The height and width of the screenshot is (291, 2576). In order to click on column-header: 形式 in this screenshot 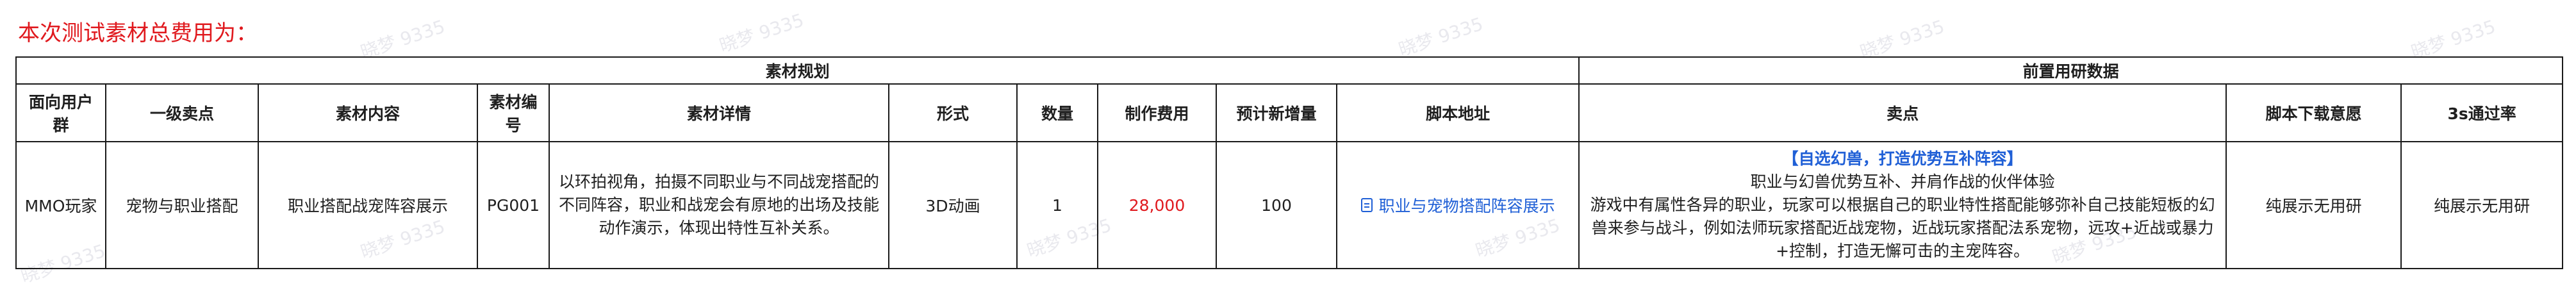, I will do `click(953, 112)`.